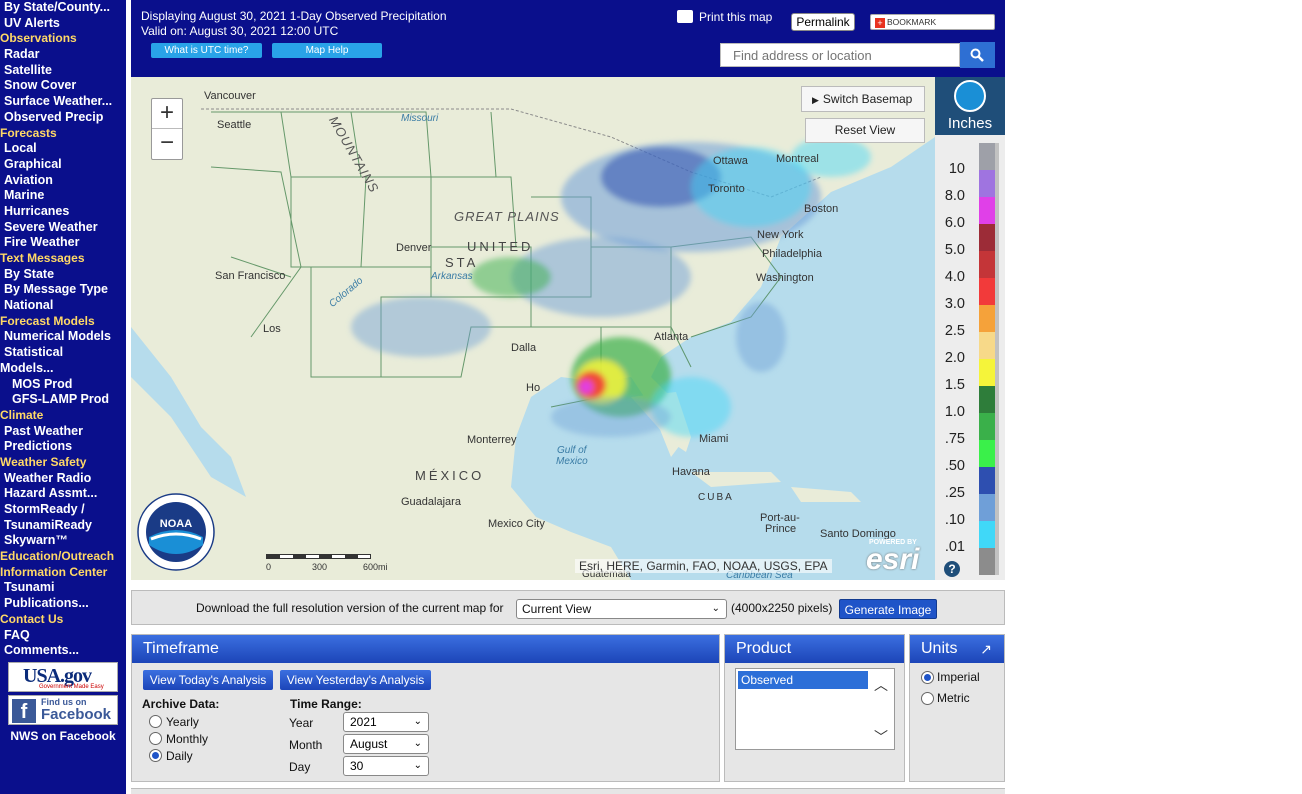 This screenshot has width=1302, height=794. Describe the element at coordinates (986, 649) in the screenshot. I see `expand-icon: ↗` at that location.